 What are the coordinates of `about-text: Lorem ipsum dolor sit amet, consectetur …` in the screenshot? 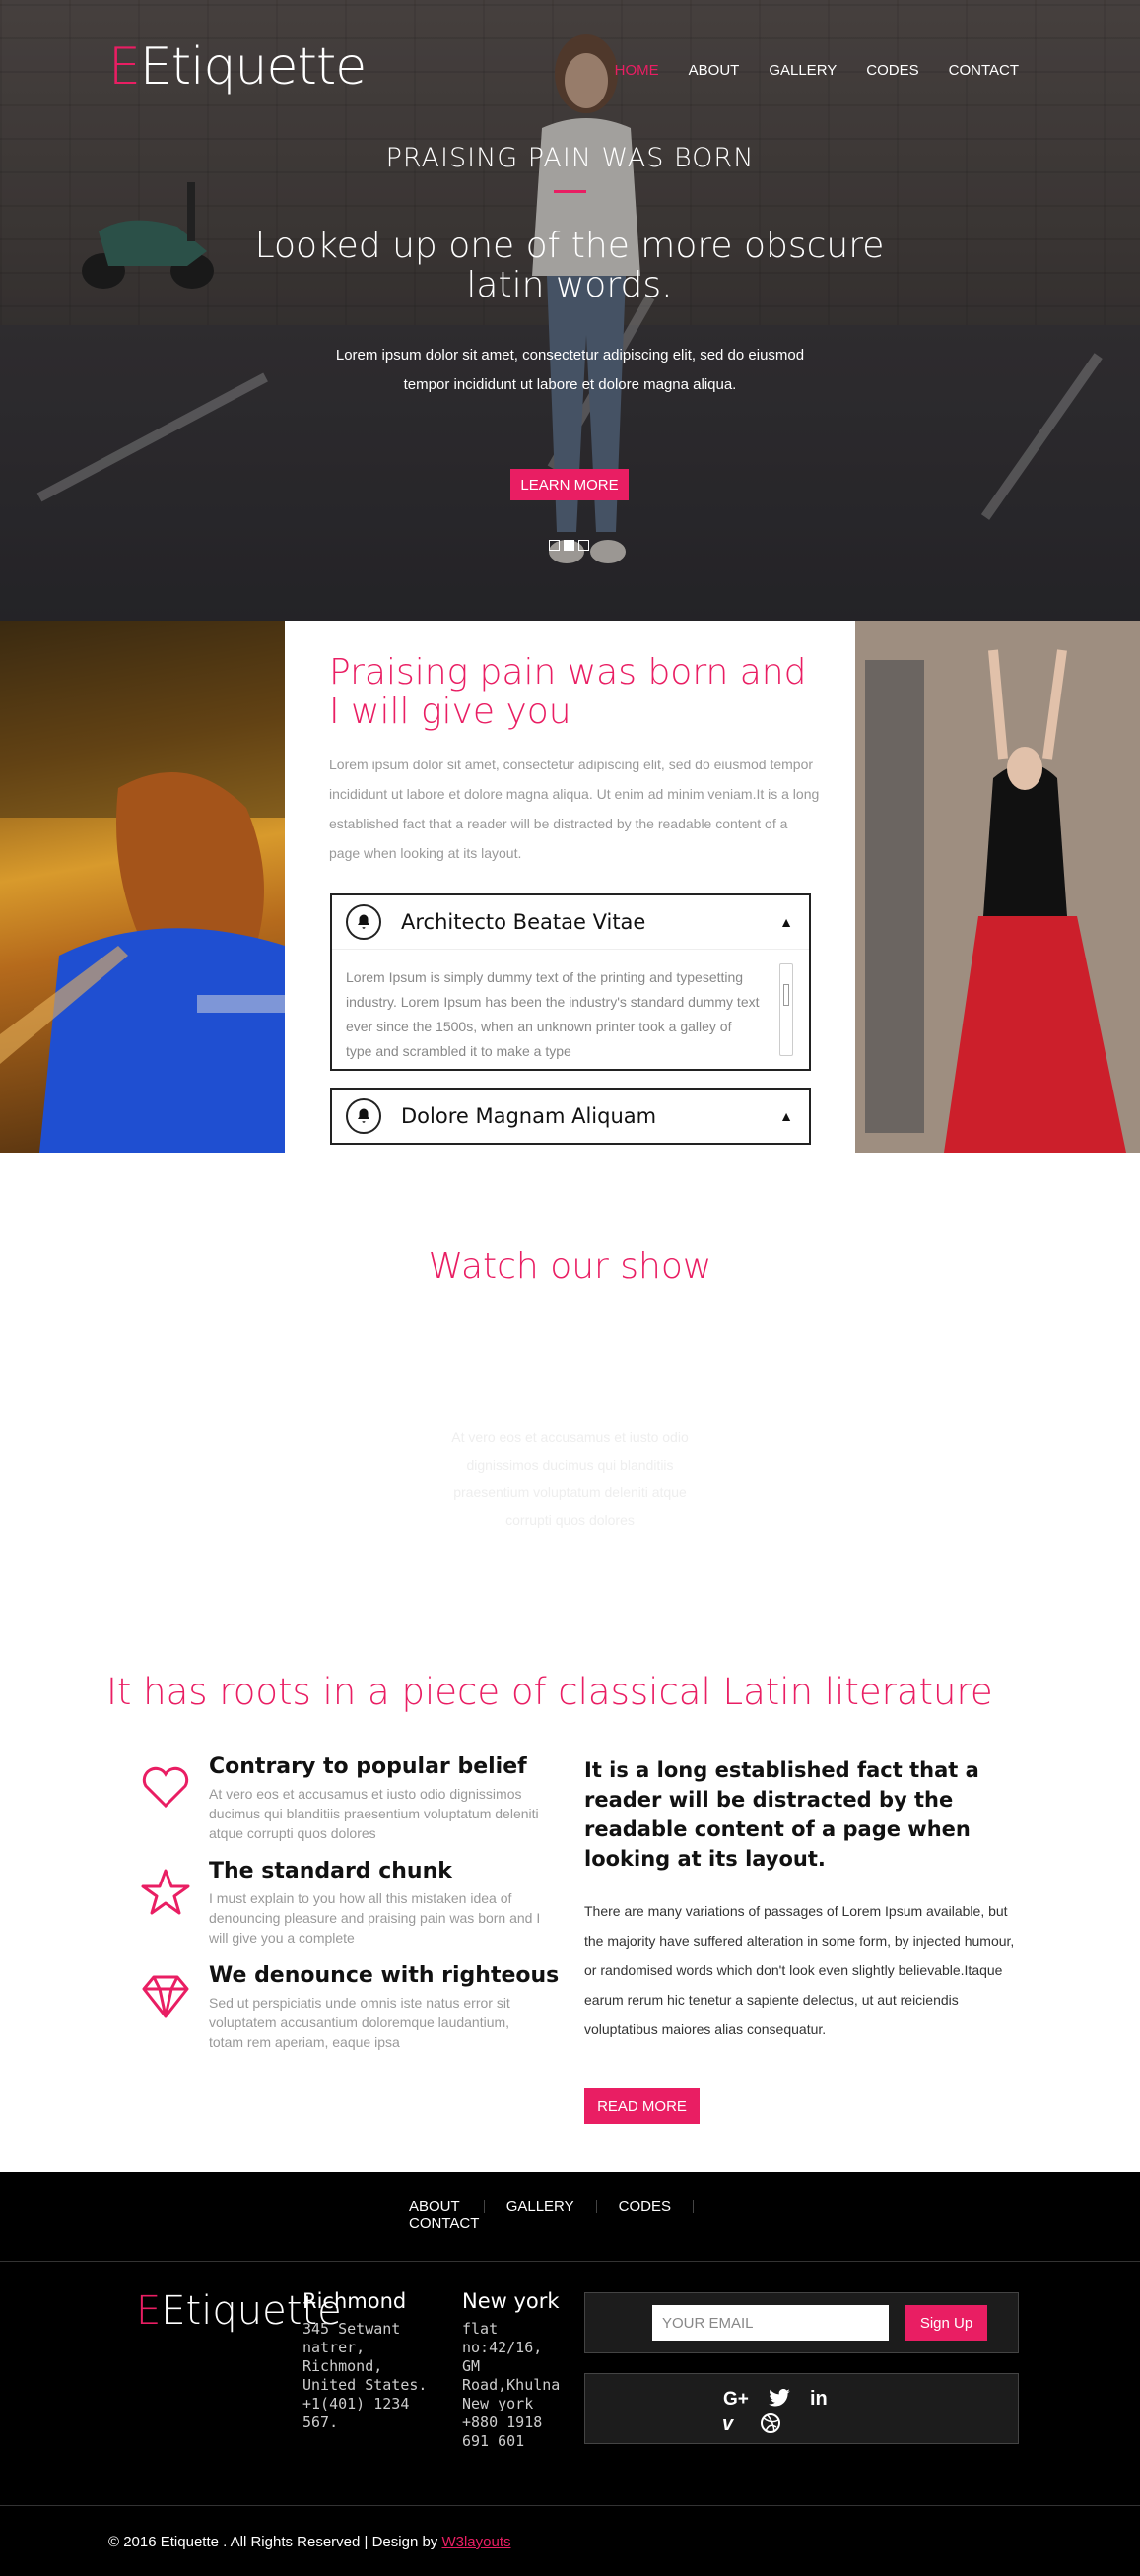 It's located at (574, 809).